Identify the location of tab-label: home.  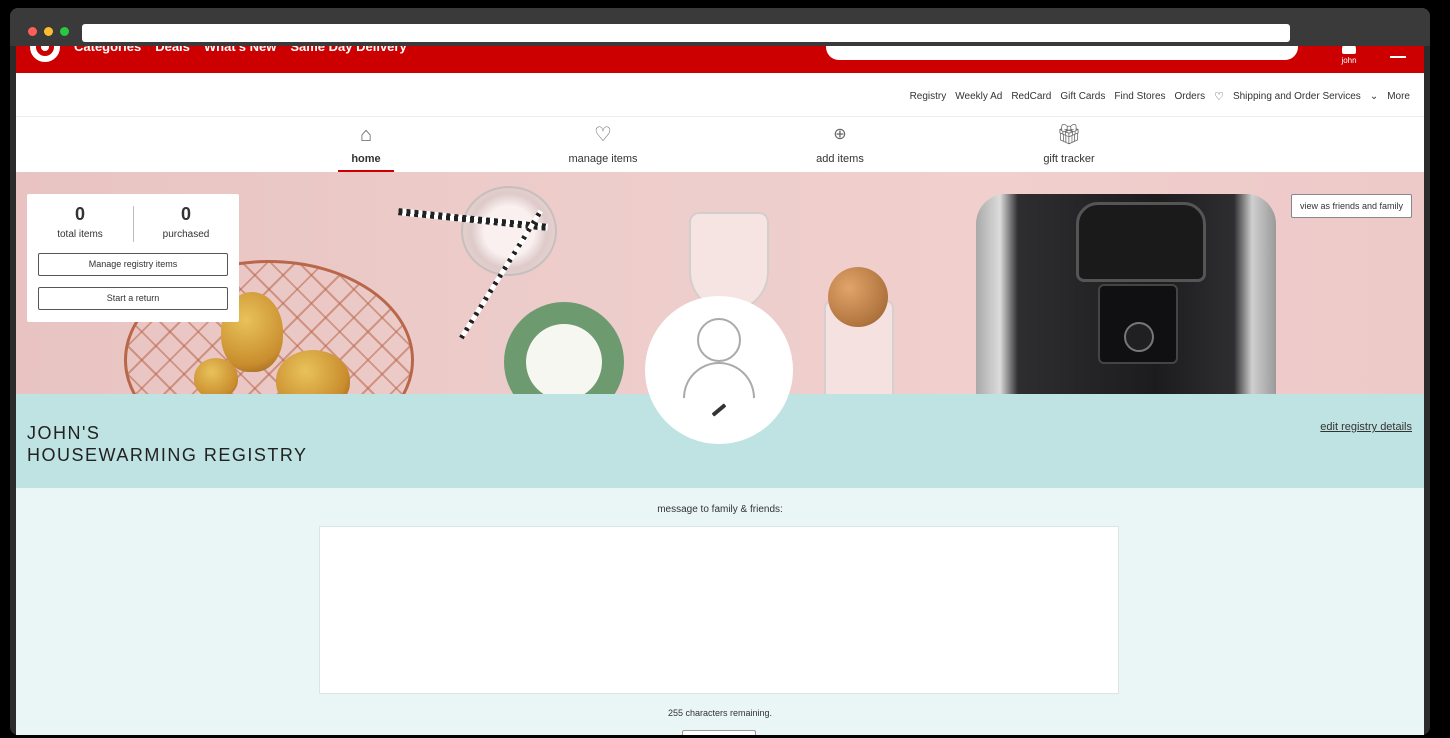
(366, 159).